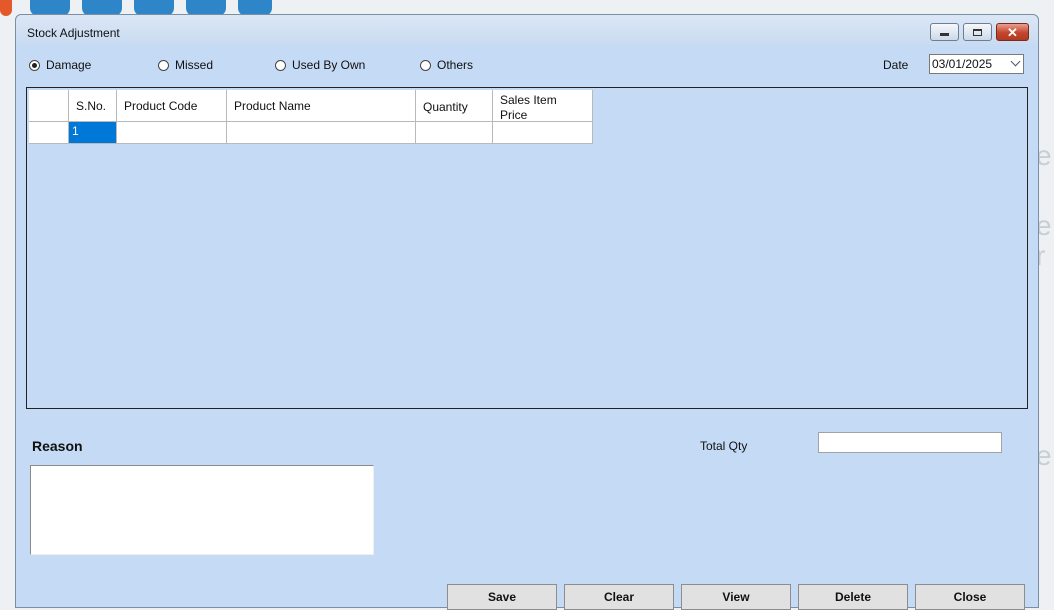 Image resolution: width=1054 pixels, height=610 pixels. I want to click on close-icon: ✕, so click(1012, 32).